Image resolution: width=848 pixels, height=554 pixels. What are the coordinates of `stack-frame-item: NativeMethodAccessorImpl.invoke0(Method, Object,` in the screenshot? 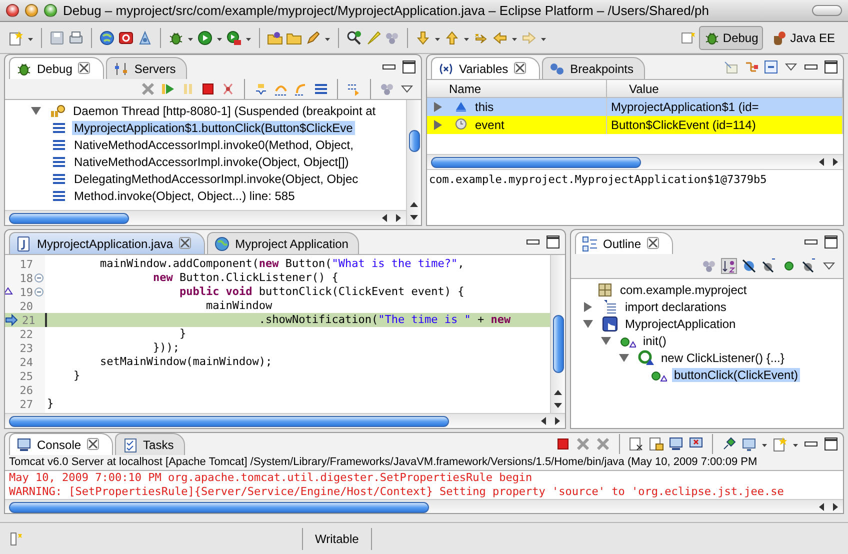 It's located at (214, 145).